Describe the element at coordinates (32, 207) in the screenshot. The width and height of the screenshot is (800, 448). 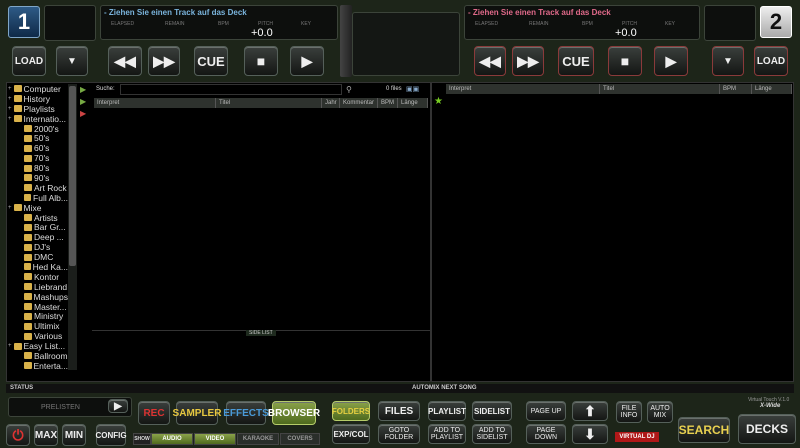
I see `tree-item-label: Mixe` at that location.